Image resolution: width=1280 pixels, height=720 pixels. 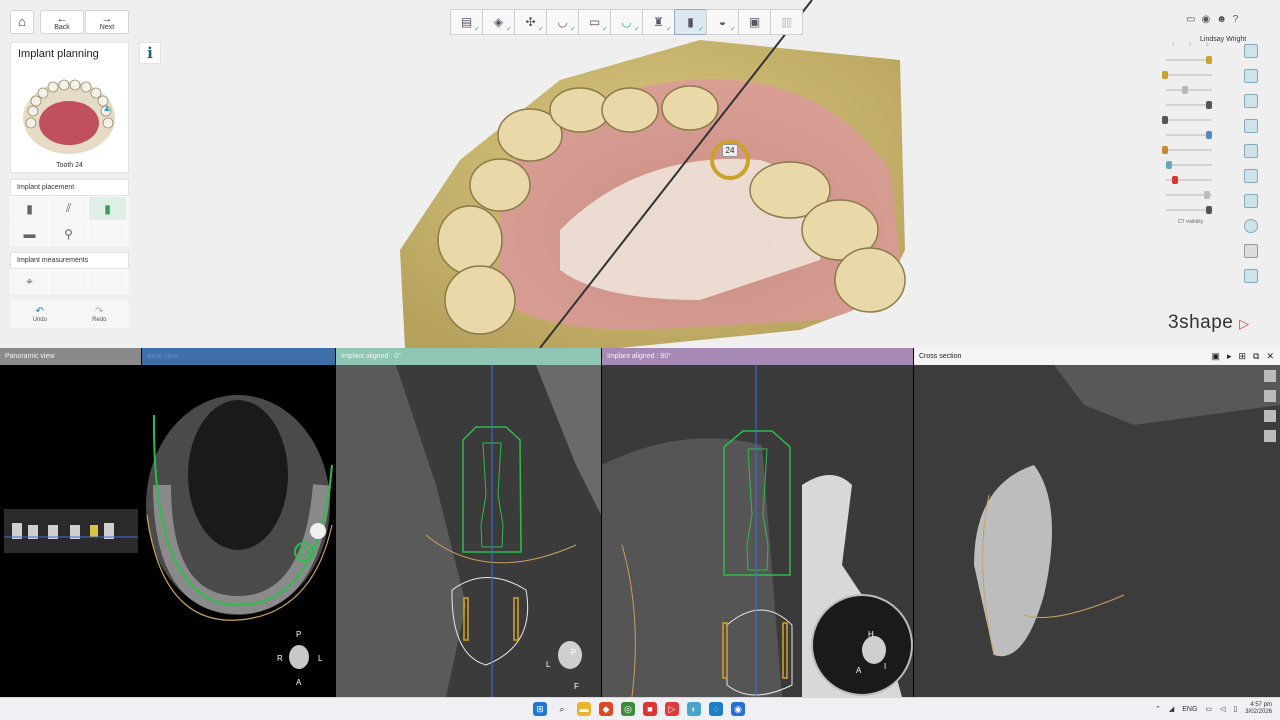 I want to click on tool-arch: ◡ ✓, so click(x=626, y=22).